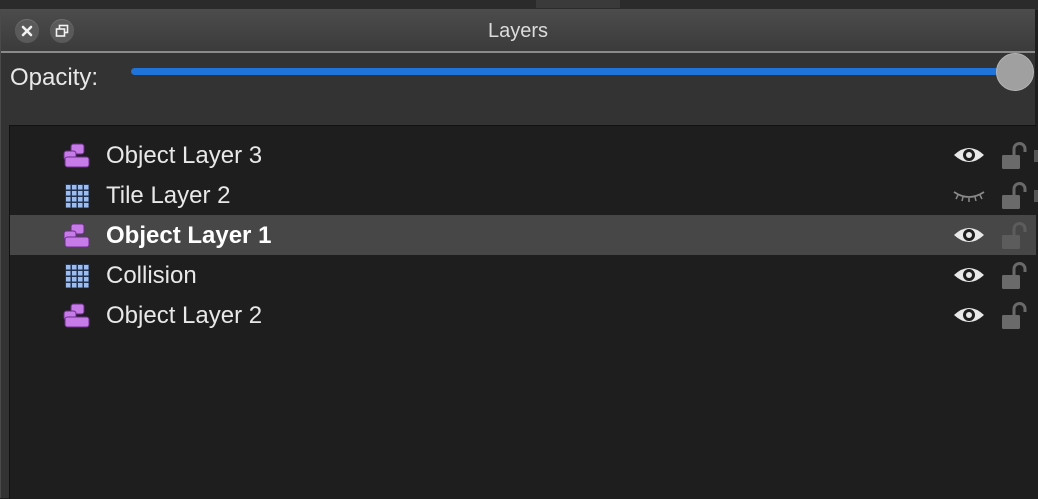 The height and width of the screenshot is (499, 1038). Describe the element at coordinates (573, 71) in the screenshot. I see `opacity-slider-fill` at that location.